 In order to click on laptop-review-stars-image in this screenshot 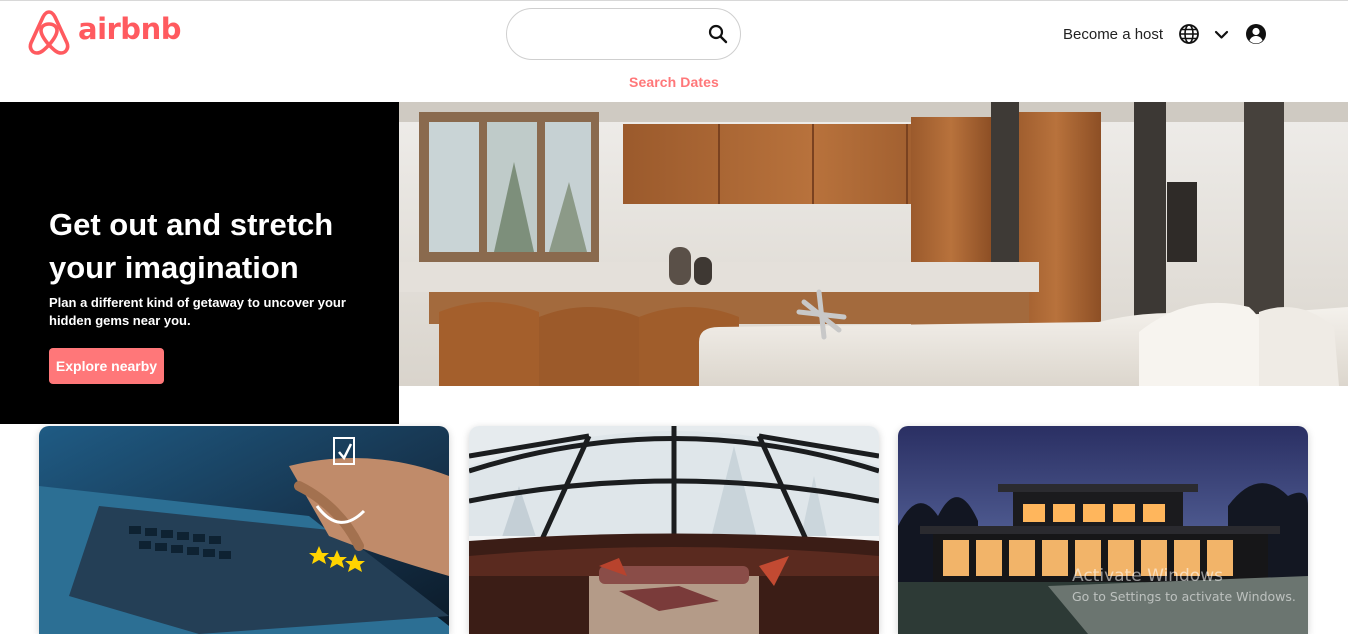, I will do `click(244, 530)`.